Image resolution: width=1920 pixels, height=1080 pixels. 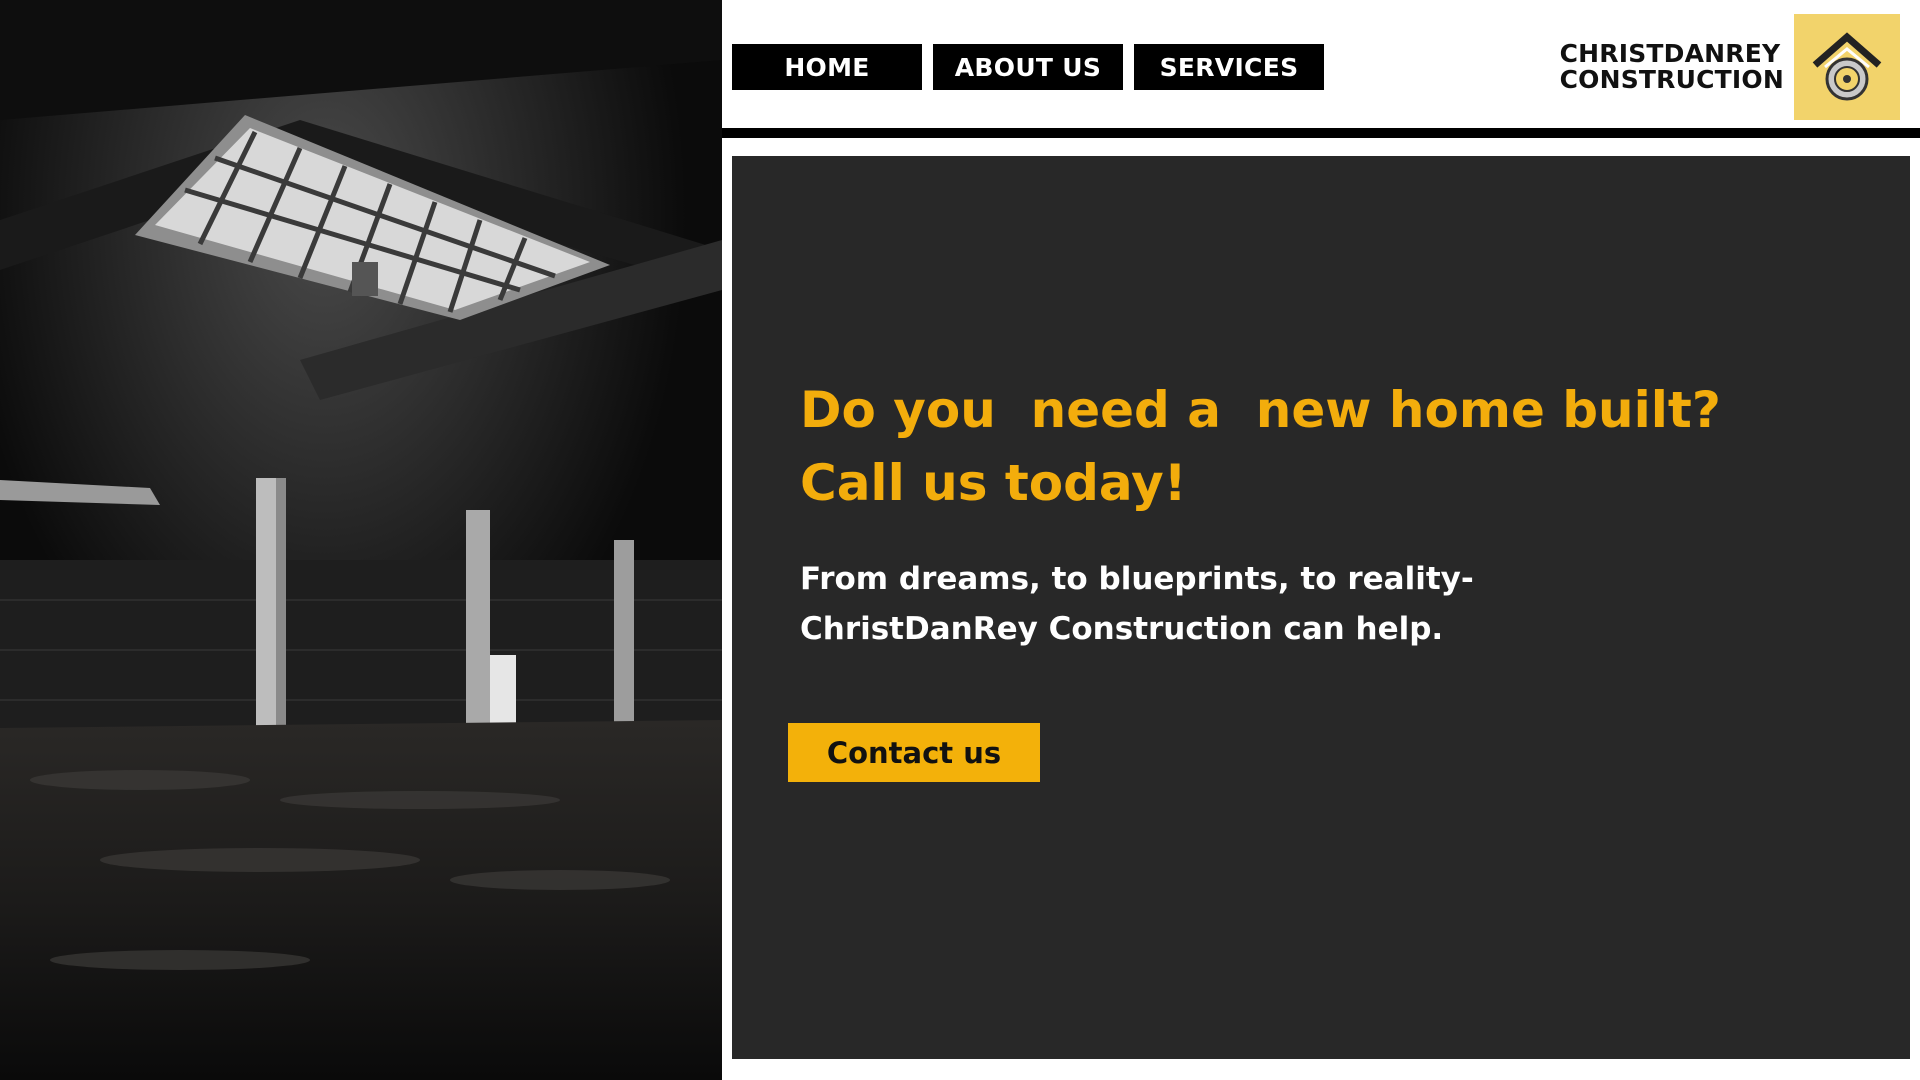 I want to click on hero-subtext-line1: From dreams, to blueprints, to reality-, so click(x=1137, y=579).